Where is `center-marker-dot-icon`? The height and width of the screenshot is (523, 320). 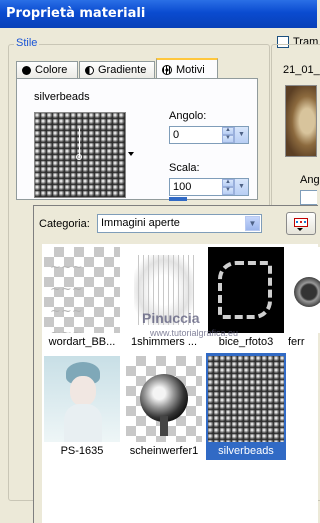 center-marker-dot-icon is located at coordinates (79, 157).